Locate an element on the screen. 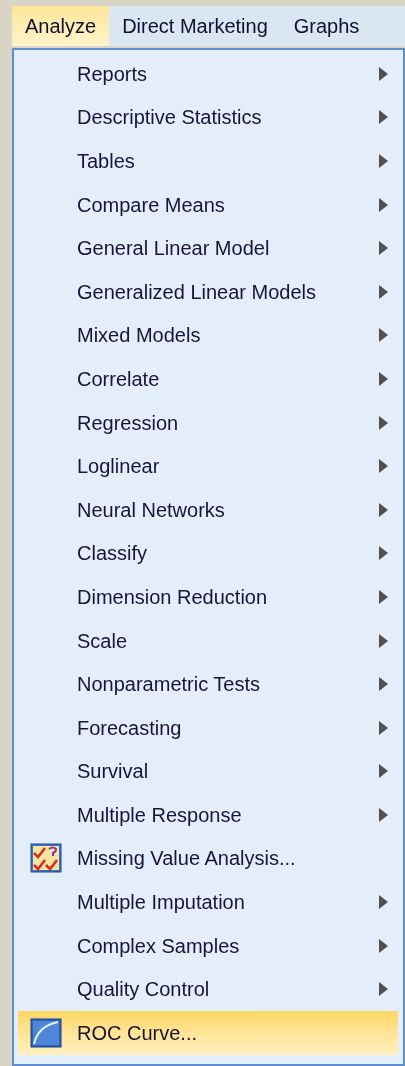 This screenshot has height=1066, width=405. menu-item: Regression is located at coordinates (208, 422).